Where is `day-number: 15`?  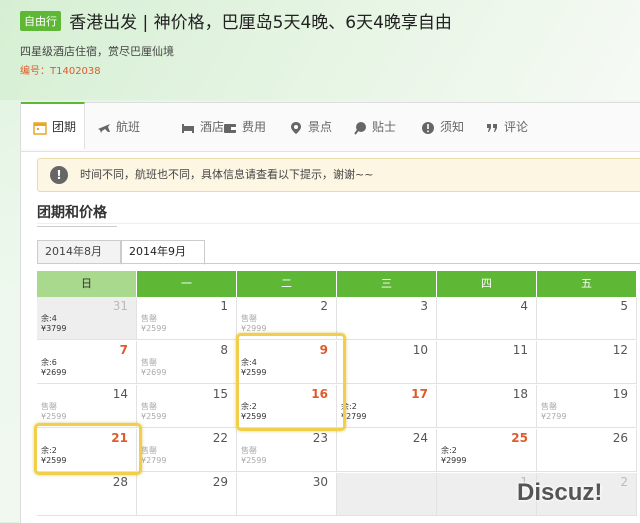
day-number: 15 is located at coordinates (220, 394).